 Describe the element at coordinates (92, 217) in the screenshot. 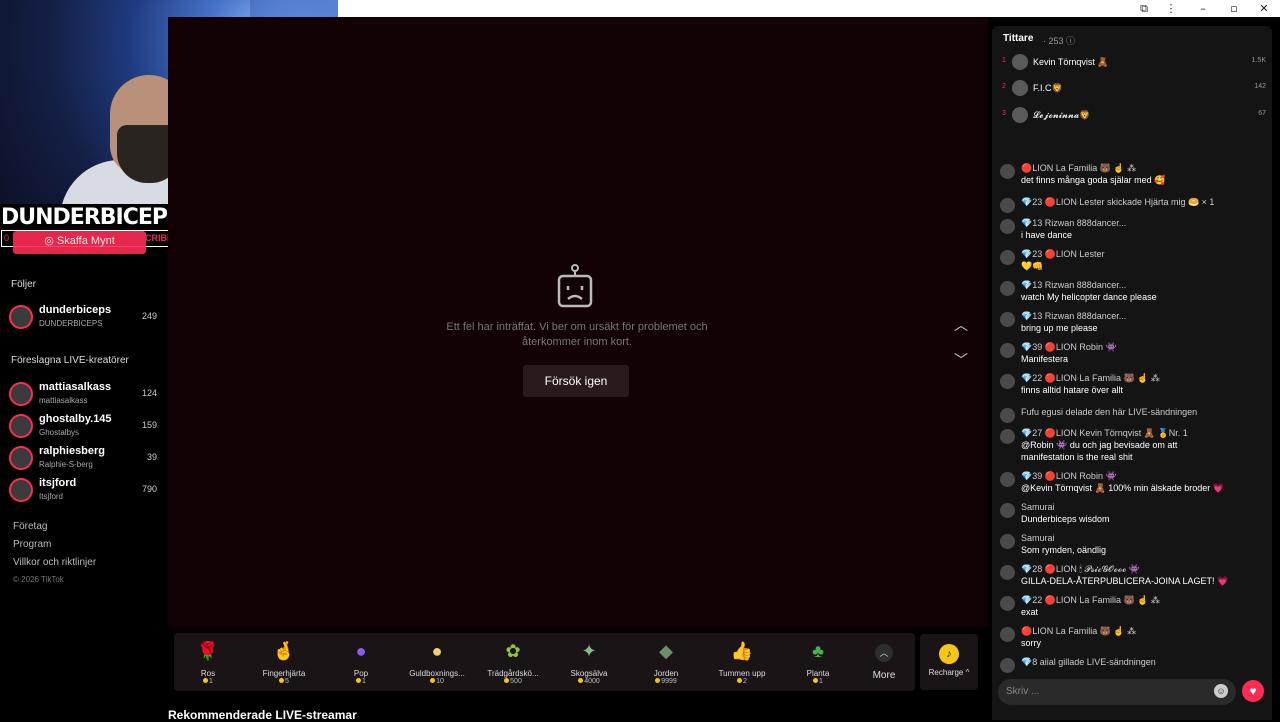

I see `streamer-brand-name: DUNDERBICEPS` at that location.